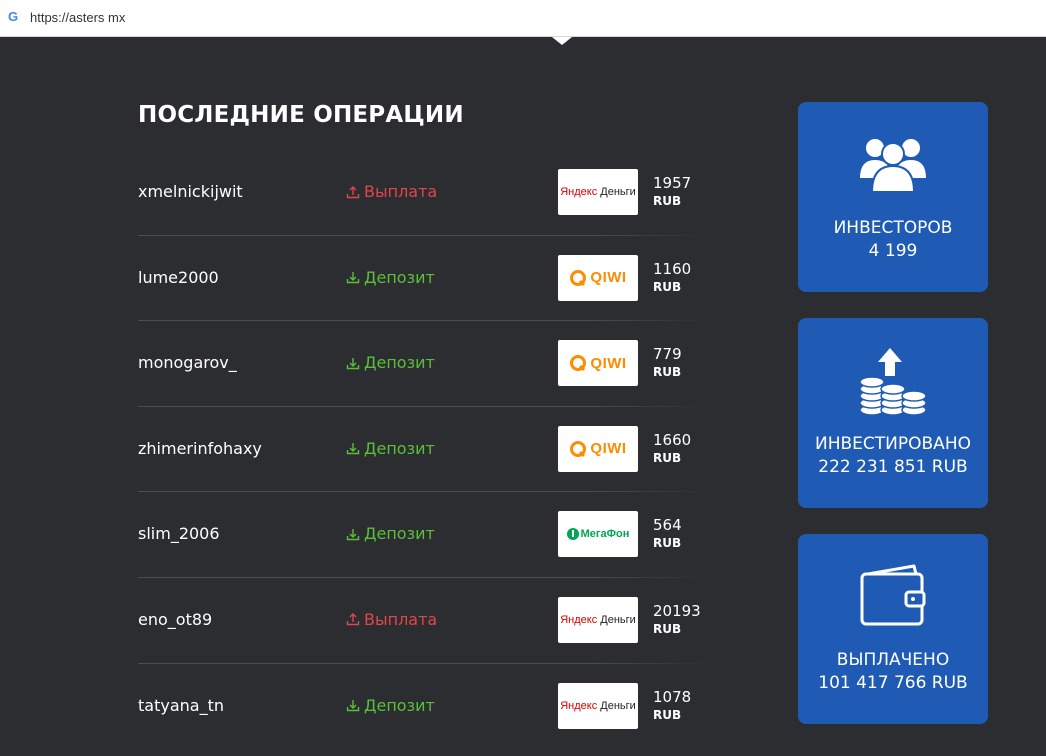  What do you see at coordinates (187, 363) in the screenshot?
I see `operation-user: monogarov_` at bounding box center [187, 363].